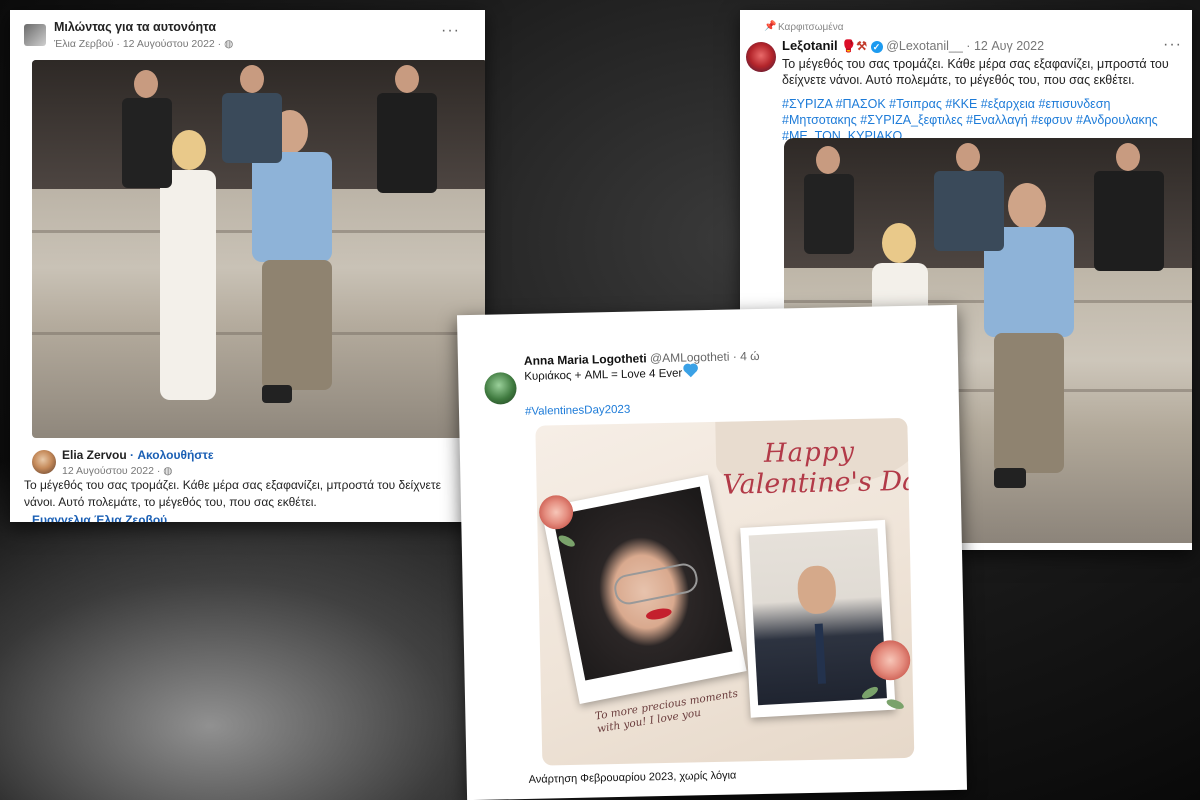  What do you see at coordinates (876, 46) in the screenshot?
I see `verified-badge-icon: ✓` at bounding box center [876, 46].